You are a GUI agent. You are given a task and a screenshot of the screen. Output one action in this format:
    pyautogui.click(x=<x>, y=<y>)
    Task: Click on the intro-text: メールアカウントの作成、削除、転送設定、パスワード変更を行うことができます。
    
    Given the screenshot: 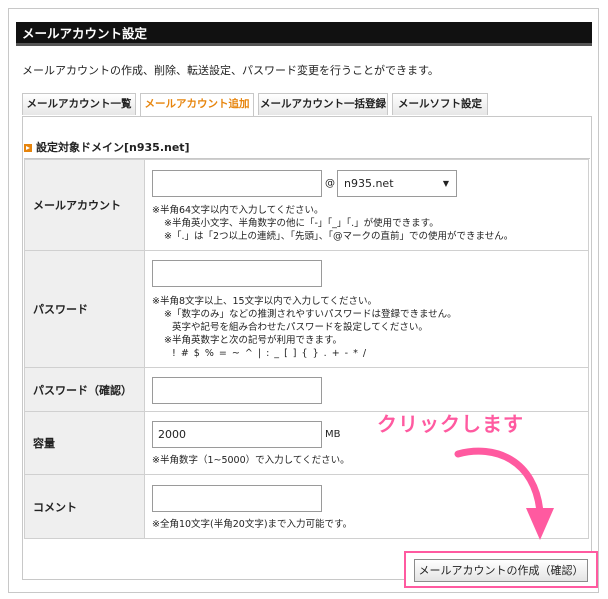 What is the action you would take?
    pyautogui.click(x=230, y=70)
    